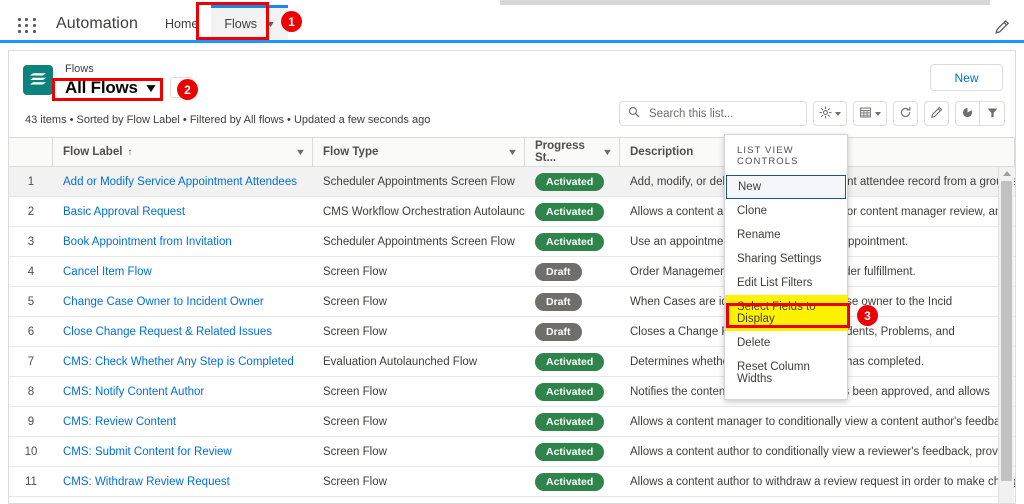 The image size is (1024, 504). Describe the element at coordinates (936, 113) in the screenshot. I see `edit-button` at that location.